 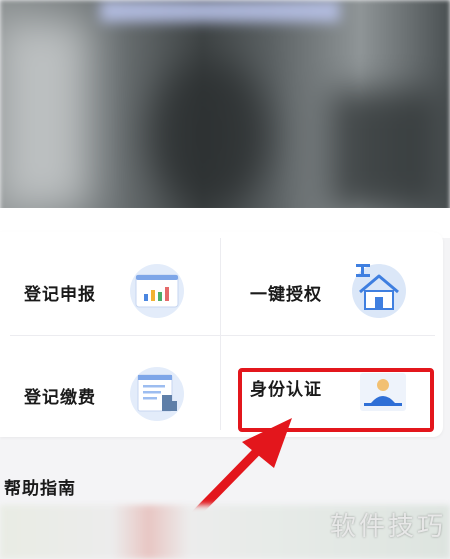 I want to click on service-label: 登记申报, so click(x=60, y=294).